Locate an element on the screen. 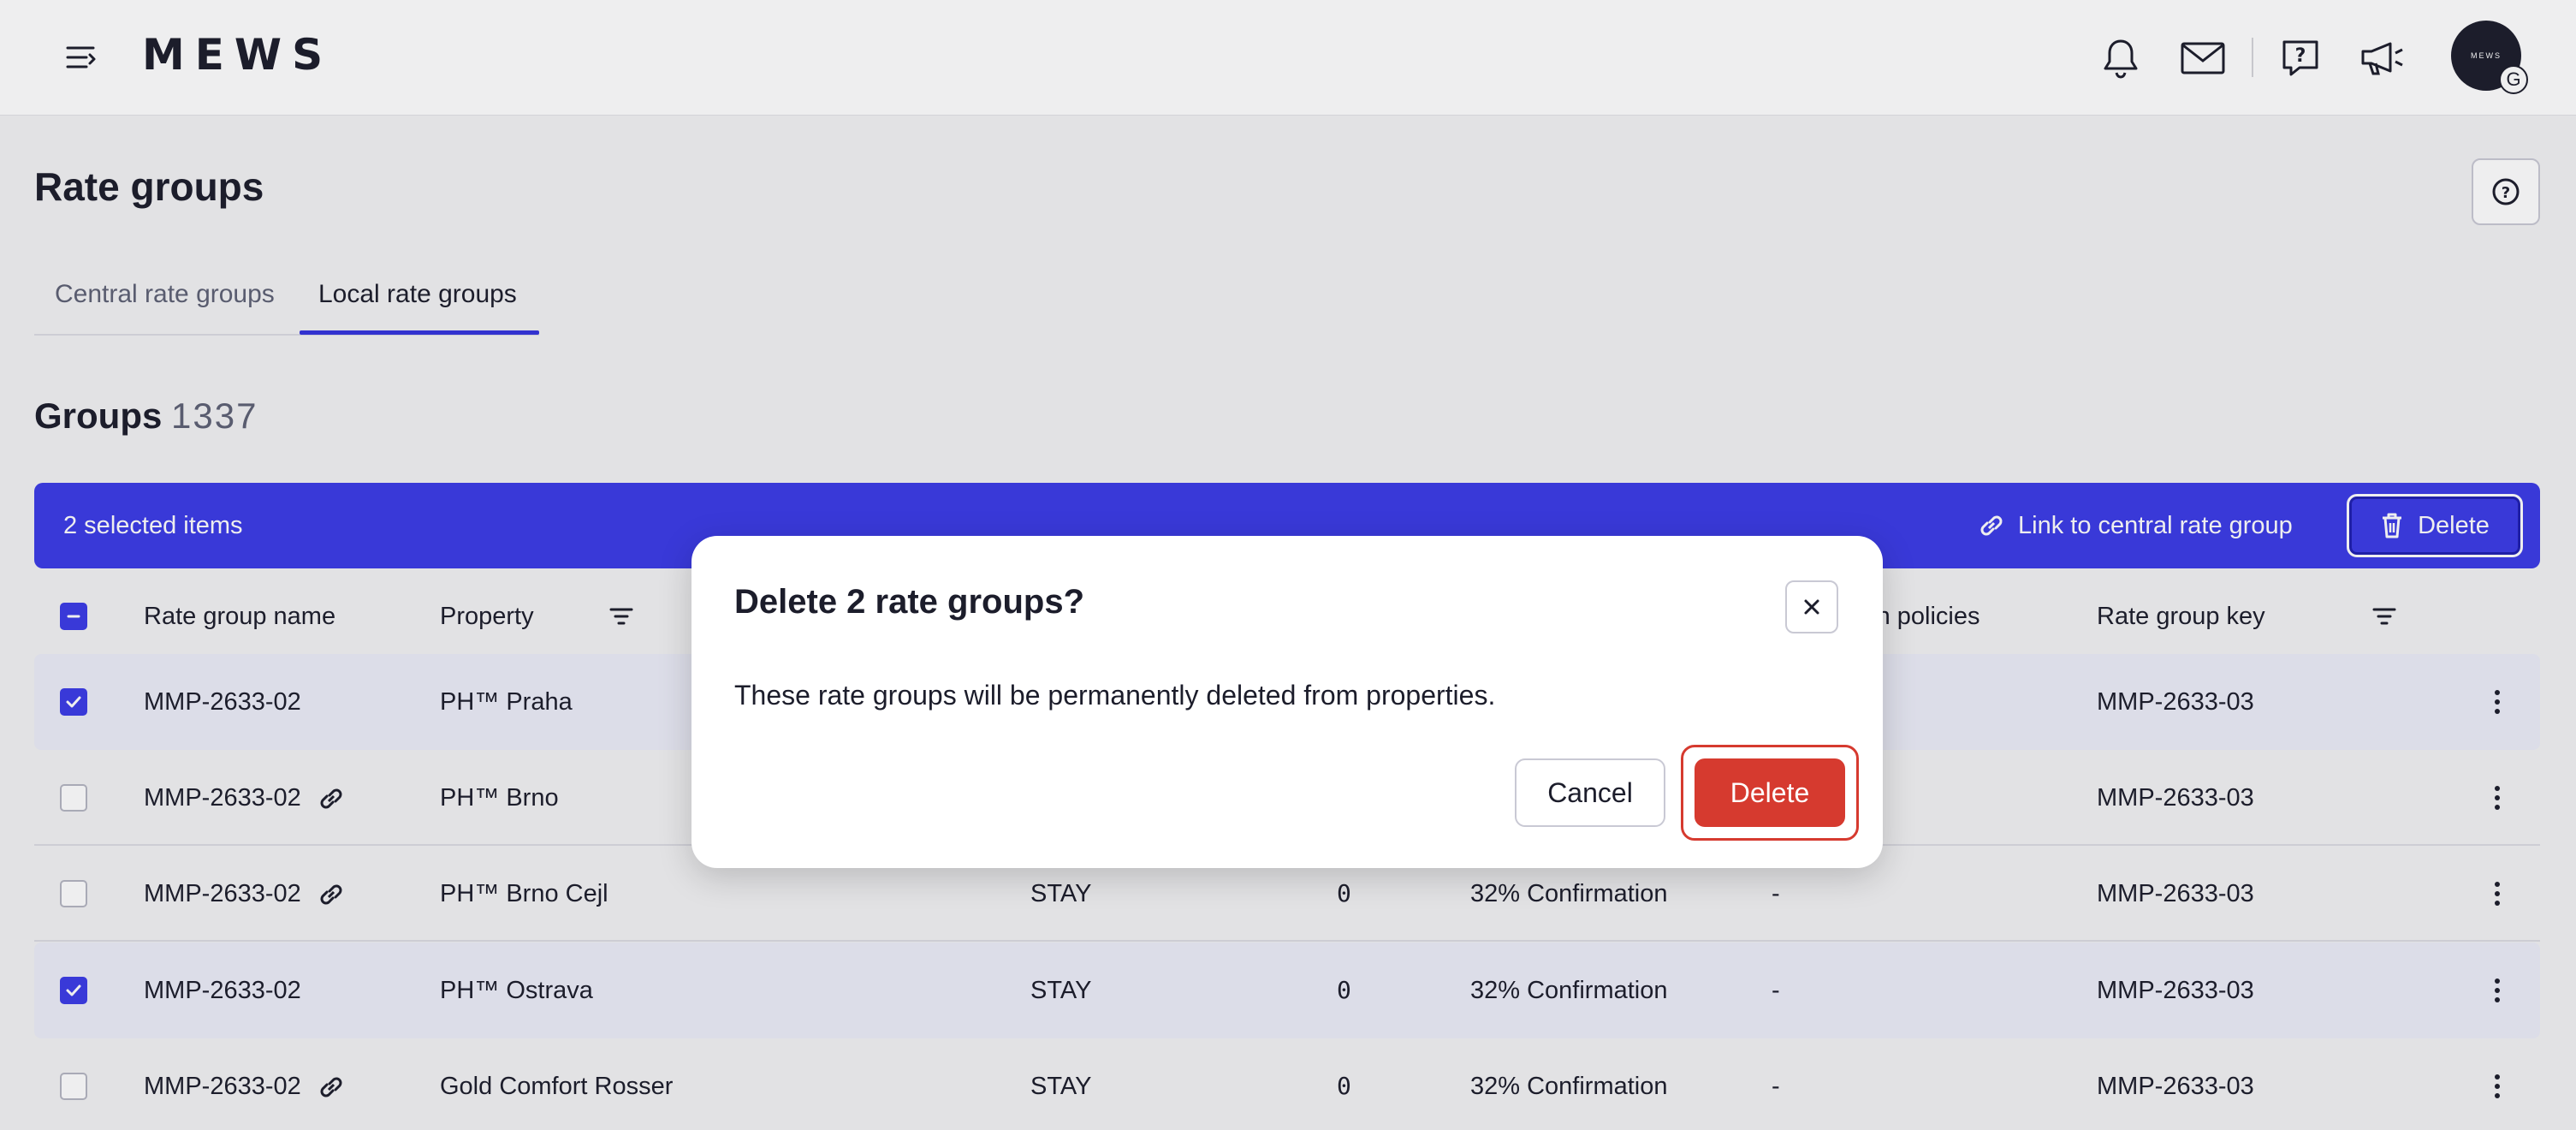 Image resolution: width=2576 pixels, height=1130 pixels. dialog-title: Delete 2 rate groups? is located at coordinates (909, 602).